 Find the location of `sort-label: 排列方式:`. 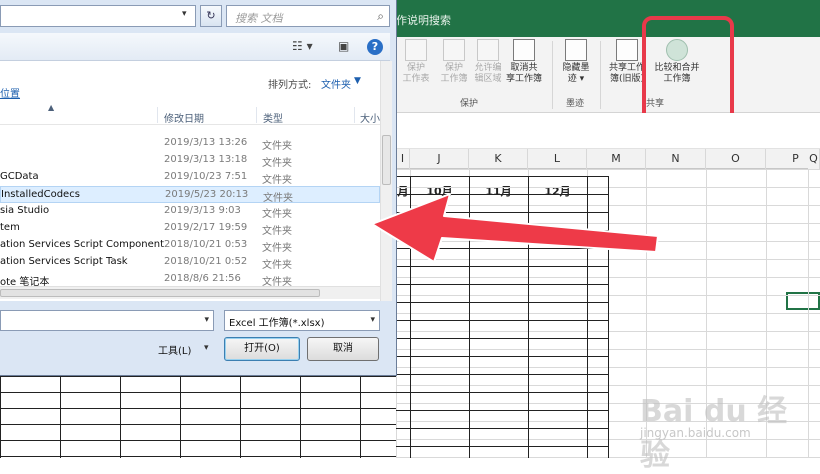

sort-label: 排列方式: is located at coordinates (290, 85).